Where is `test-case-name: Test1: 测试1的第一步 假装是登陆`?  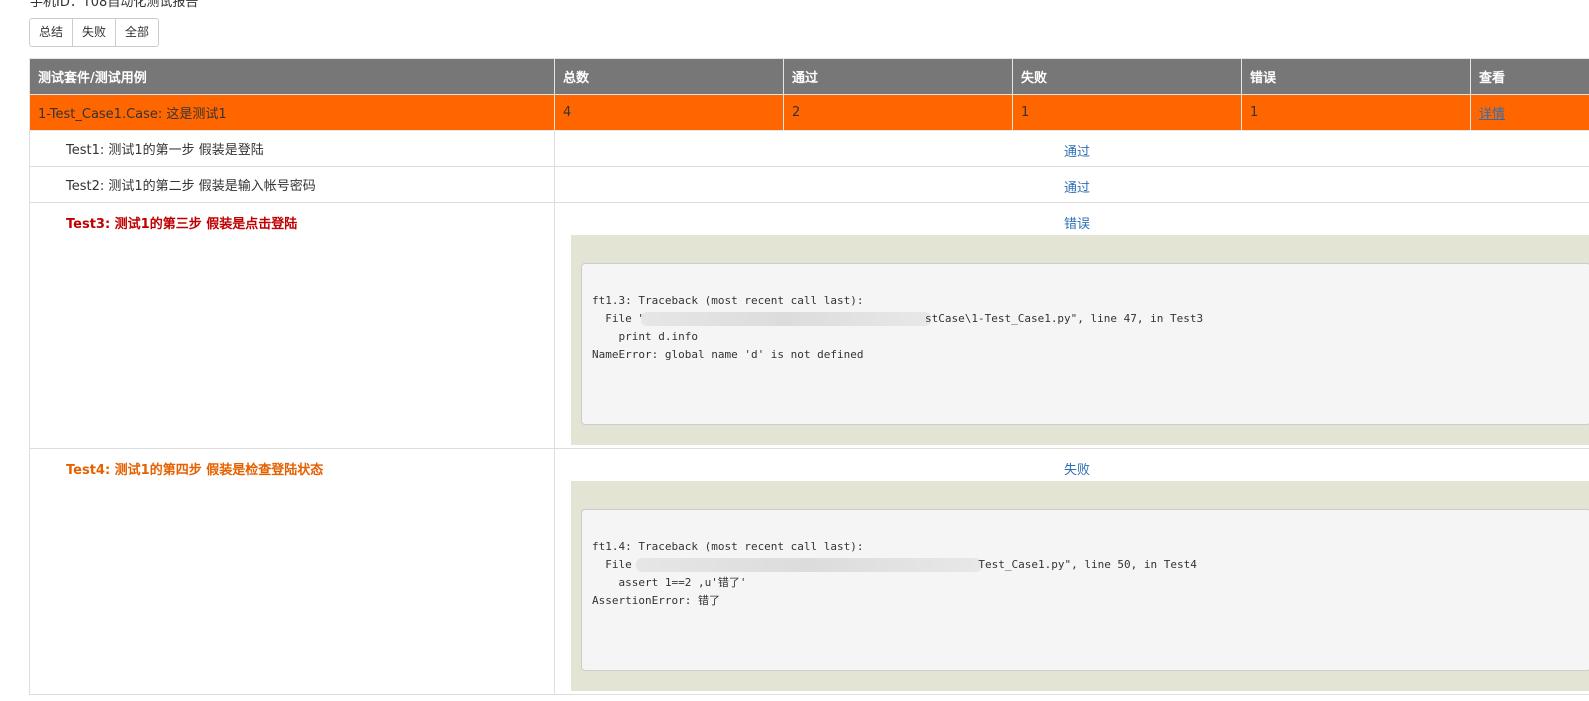
test-case-name: Test1: 测试1的第一步 假装是登陆 is located at coordinates (292, 148).